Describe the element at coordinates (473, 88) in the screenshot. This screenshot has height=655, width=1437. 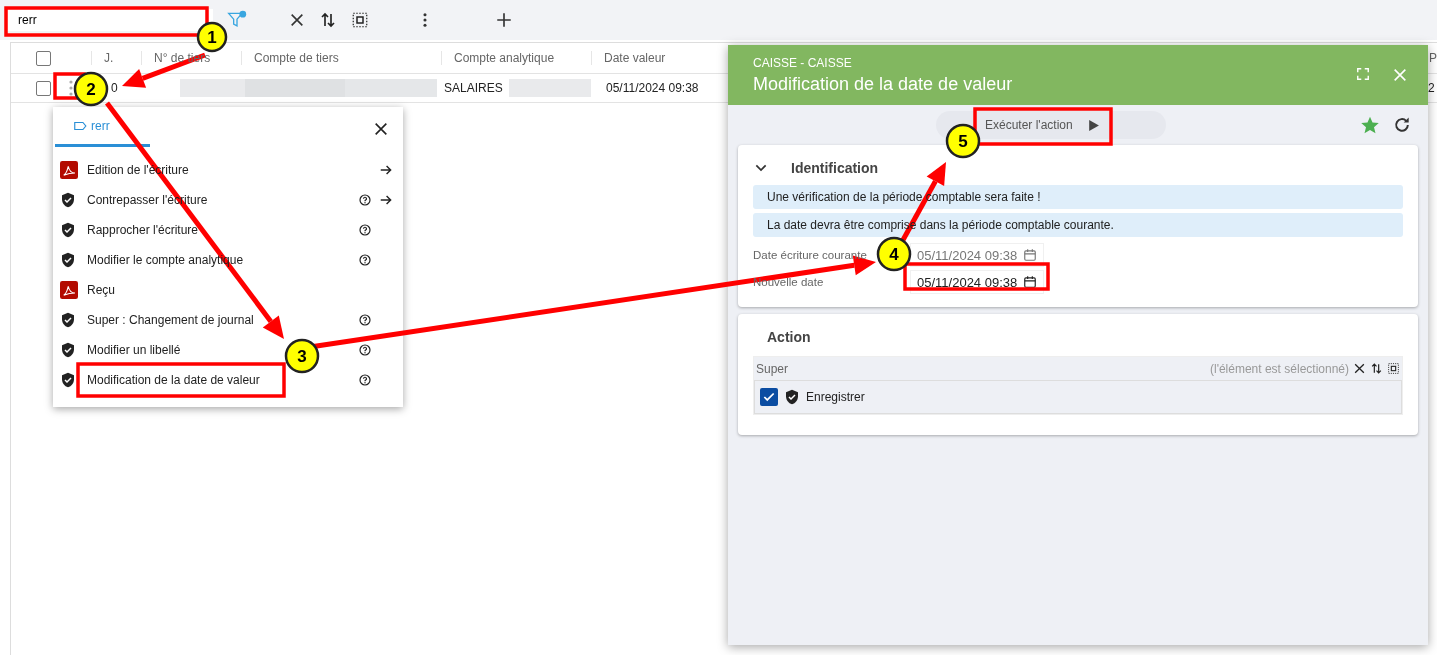
I see `table-cell: SALAIRES` at that location.